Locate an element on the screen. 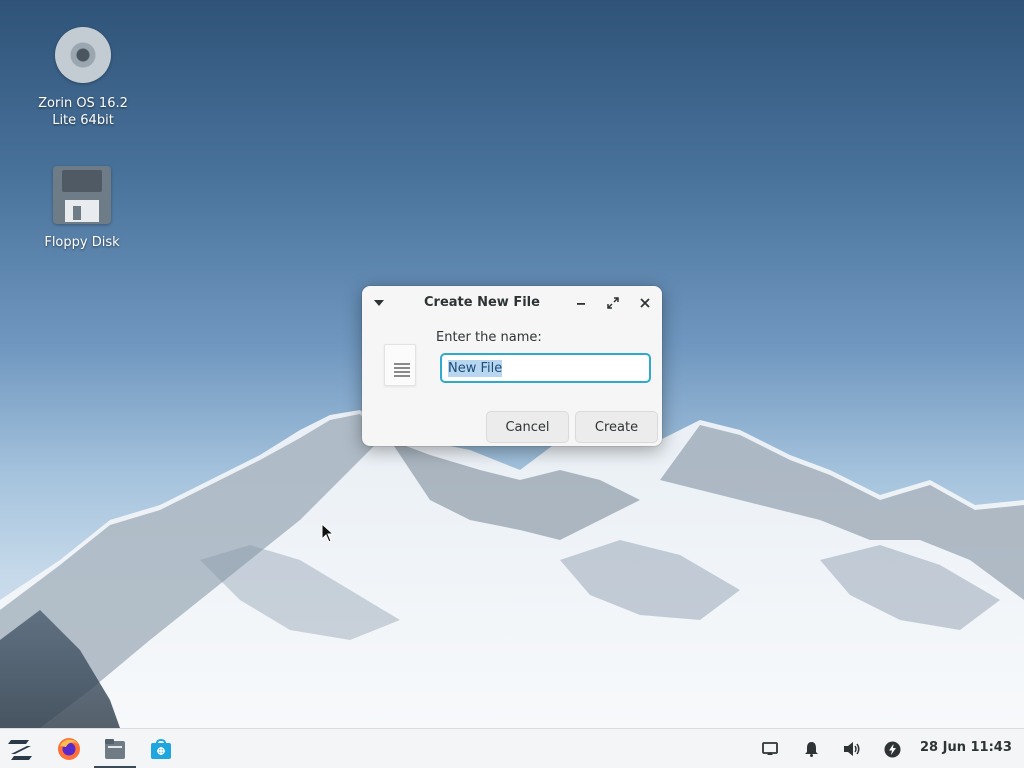 The height and width of the screenshot is (768, 1024). desktop-icon-label: Zorin OS 16.2 Lite 64bit is located at coordinates (83, 112).